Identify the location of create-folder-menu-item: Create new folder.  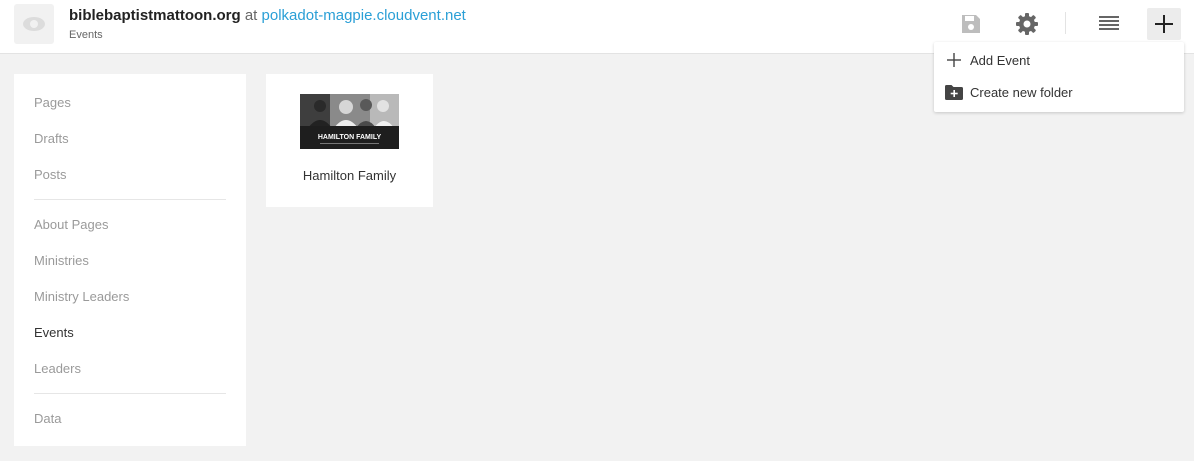
(1059, 92).